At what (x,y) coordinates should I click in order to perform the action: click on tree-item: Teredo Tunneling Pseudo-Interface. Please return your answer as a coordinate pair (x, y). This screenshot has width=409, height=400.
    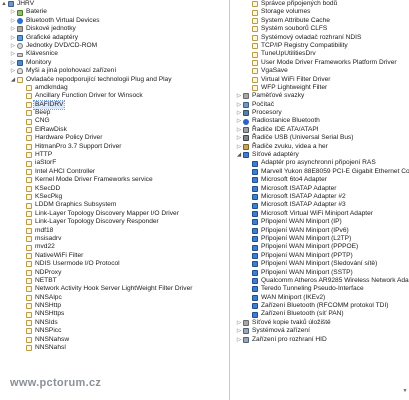
    Looking at the image, I should click on (319, 289).